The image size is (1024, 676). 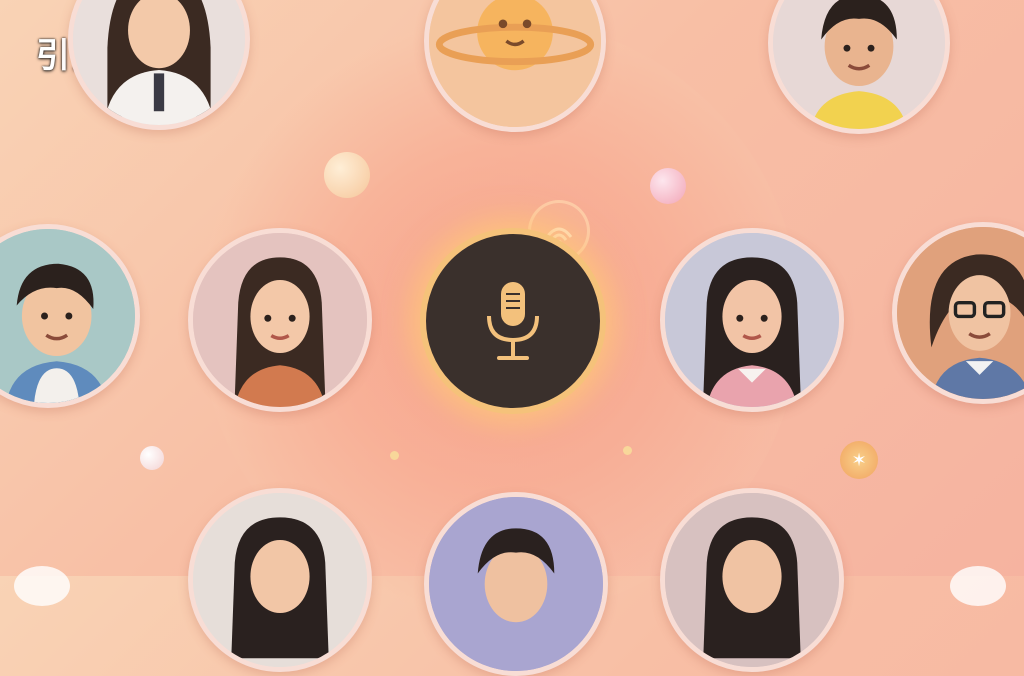 I want to click on microphone-icon, so click(x=513, y=321).